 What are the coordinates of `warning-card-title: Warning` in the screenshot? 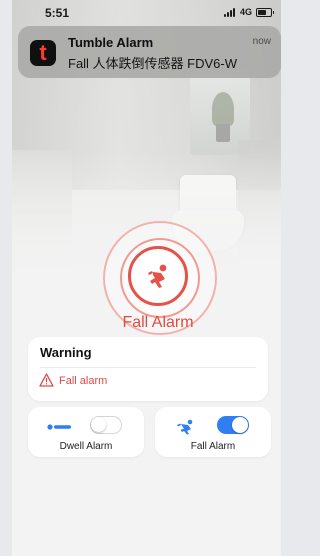 It's located at (66, 352).